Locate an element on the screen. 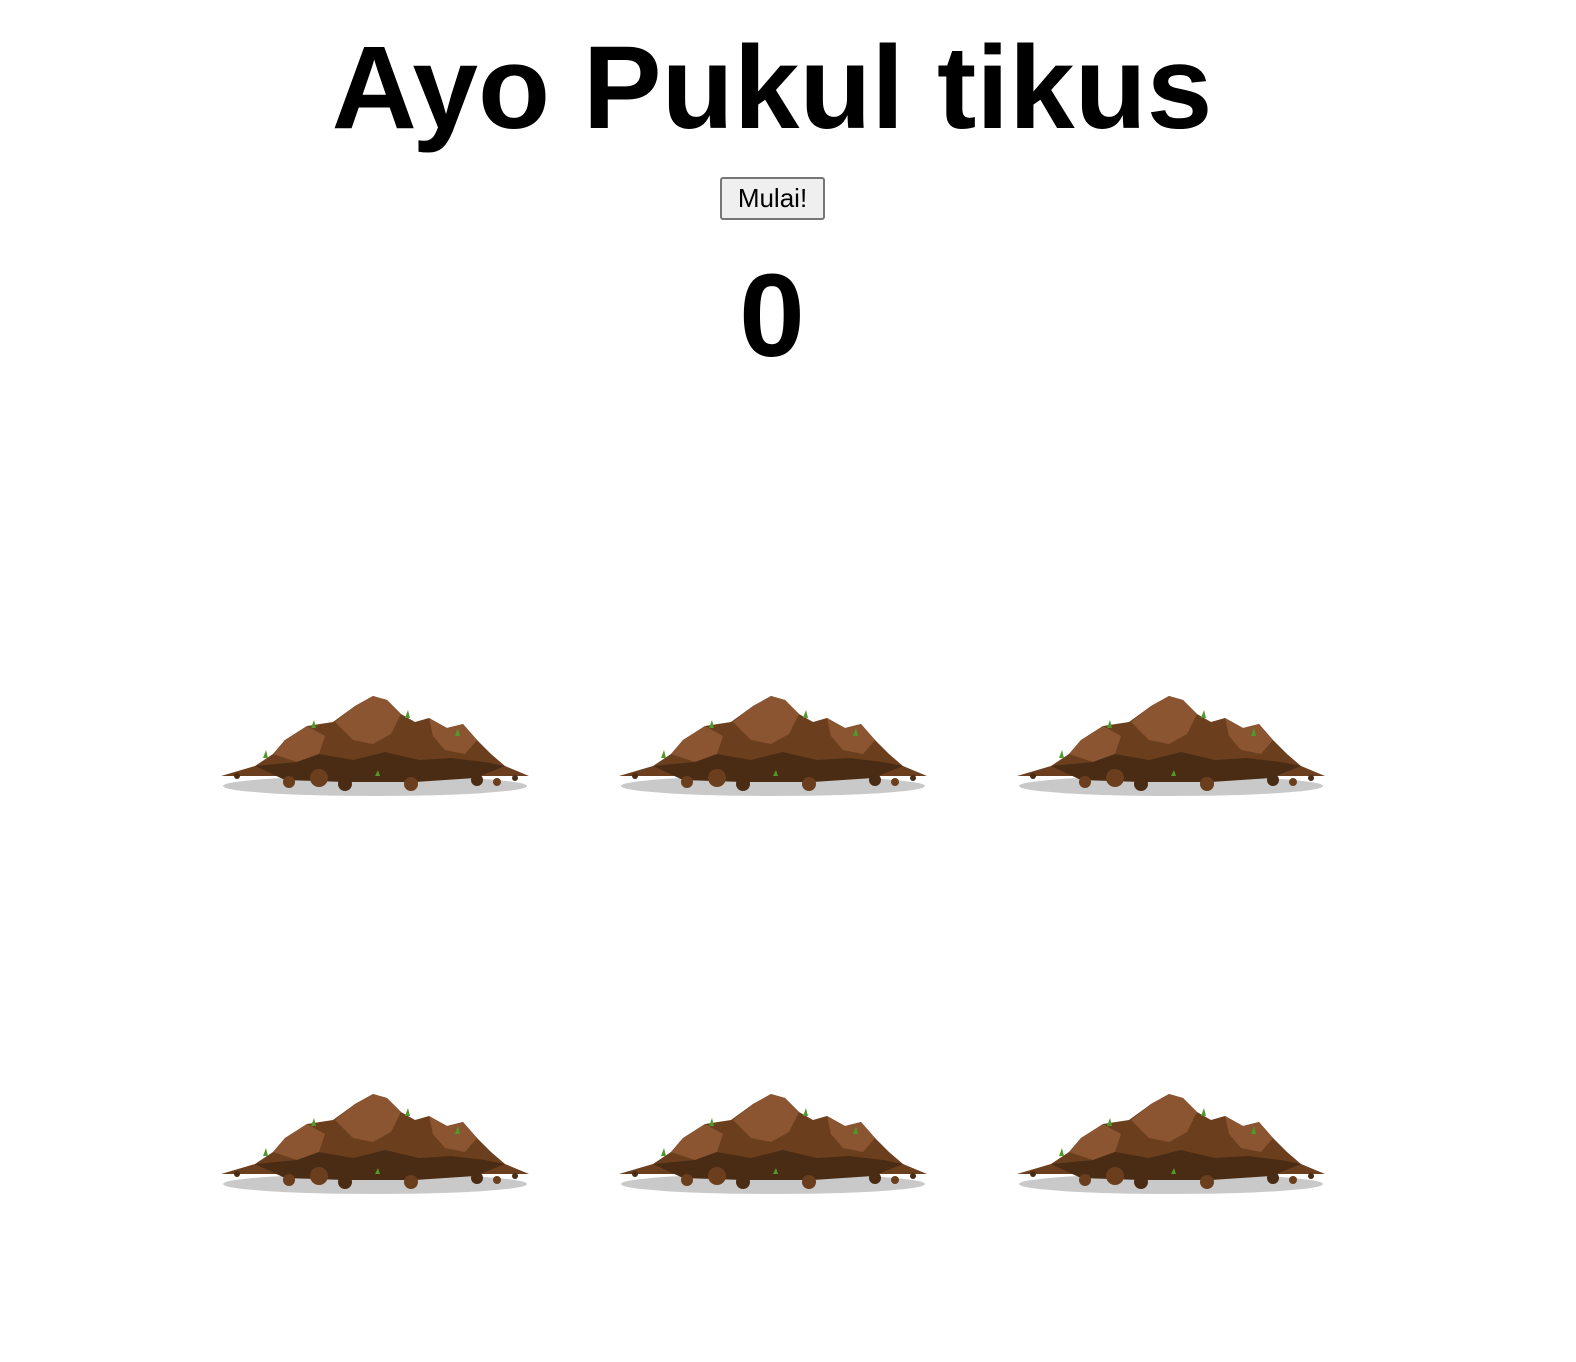 Image resolution: width=1576 pixels, height=1362 pixels. score-display: 0 is located at coordinates (772, 316).